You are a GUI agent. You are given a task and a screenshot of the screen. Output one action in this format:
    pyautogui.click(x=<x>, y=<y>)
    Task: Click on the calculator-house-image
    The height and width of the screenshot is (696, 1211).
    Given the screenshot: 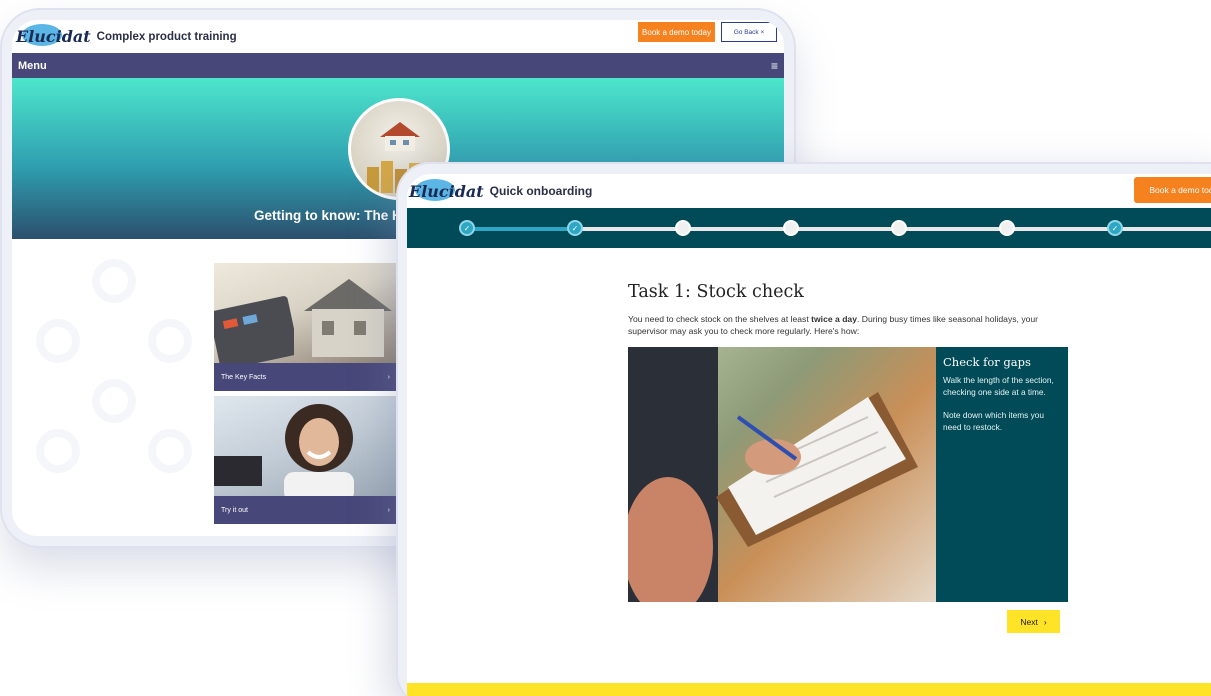 What is the action you would take?
    pyautogui.click(x=307, y=313)
    